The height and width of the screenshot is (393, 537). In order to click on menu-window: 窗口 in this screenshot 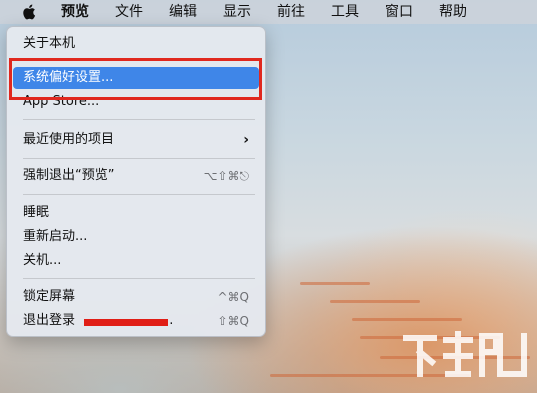, I will do `click(399, 12)`.